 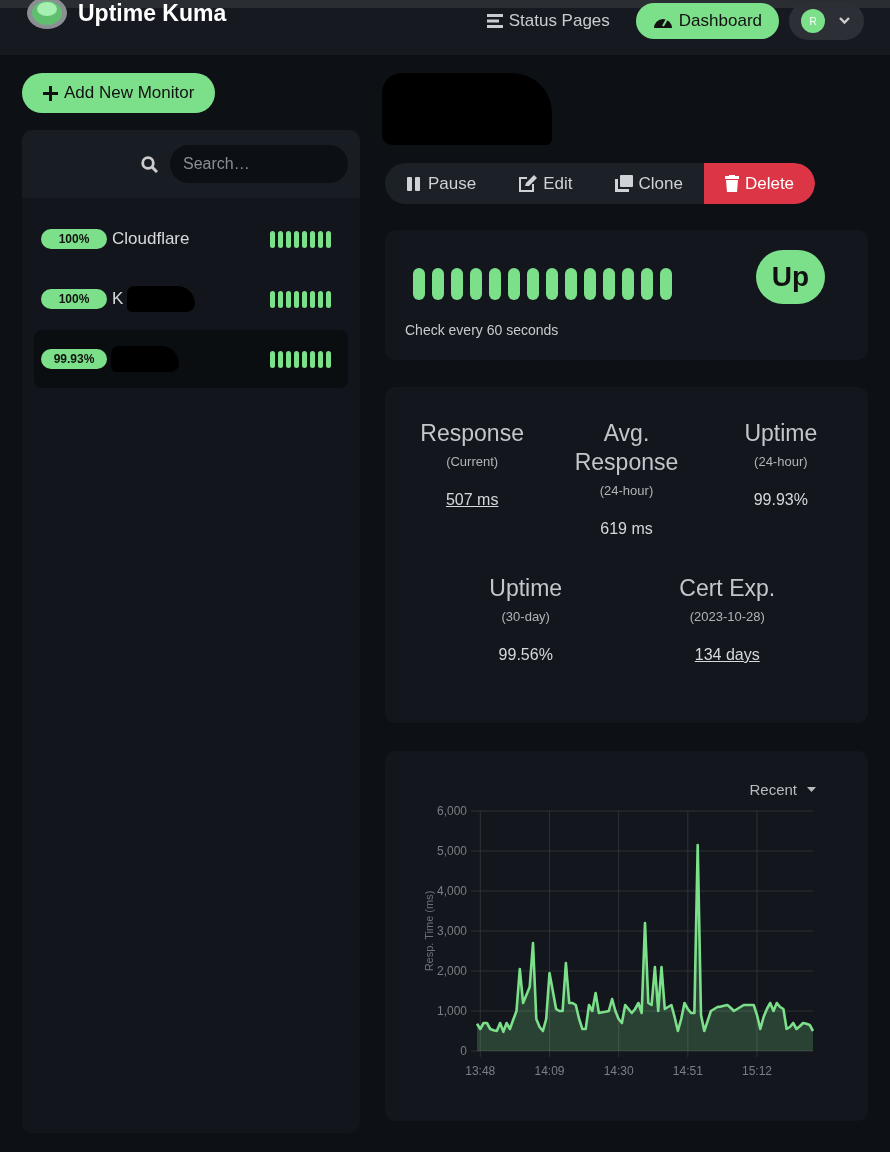 What do you see at coordinates (727, 655) in the screenshot?
I see `stat-link: 134 days` at bounding box center [727, 655].